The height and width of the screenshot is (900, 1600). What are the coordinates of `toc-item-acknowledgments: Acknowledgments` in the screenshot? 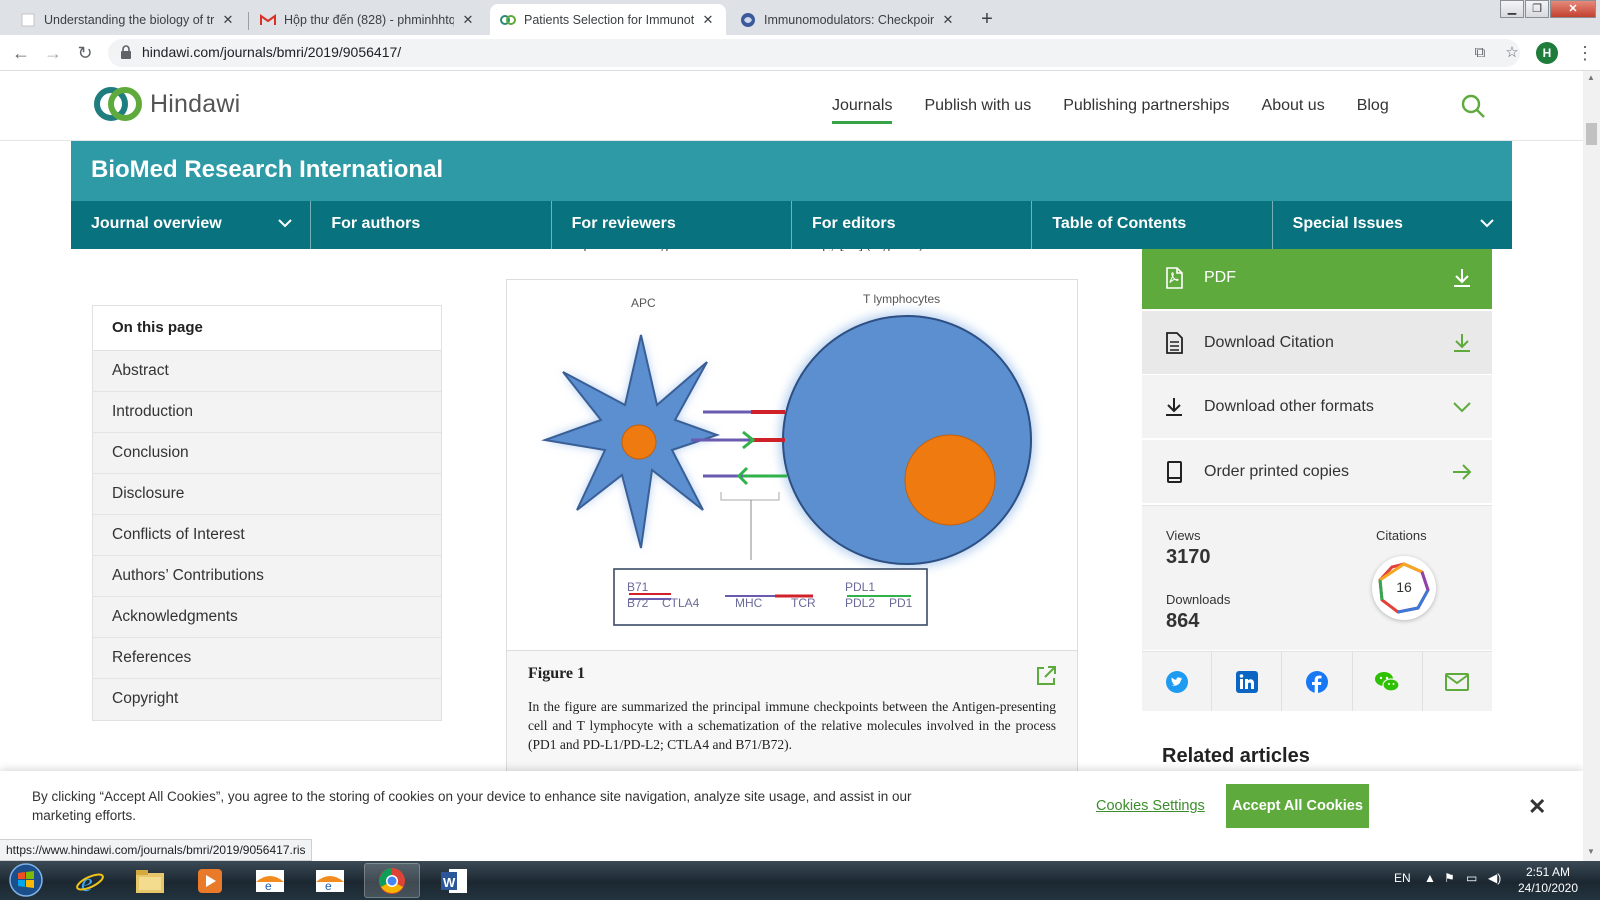 It's located at (267, 617).